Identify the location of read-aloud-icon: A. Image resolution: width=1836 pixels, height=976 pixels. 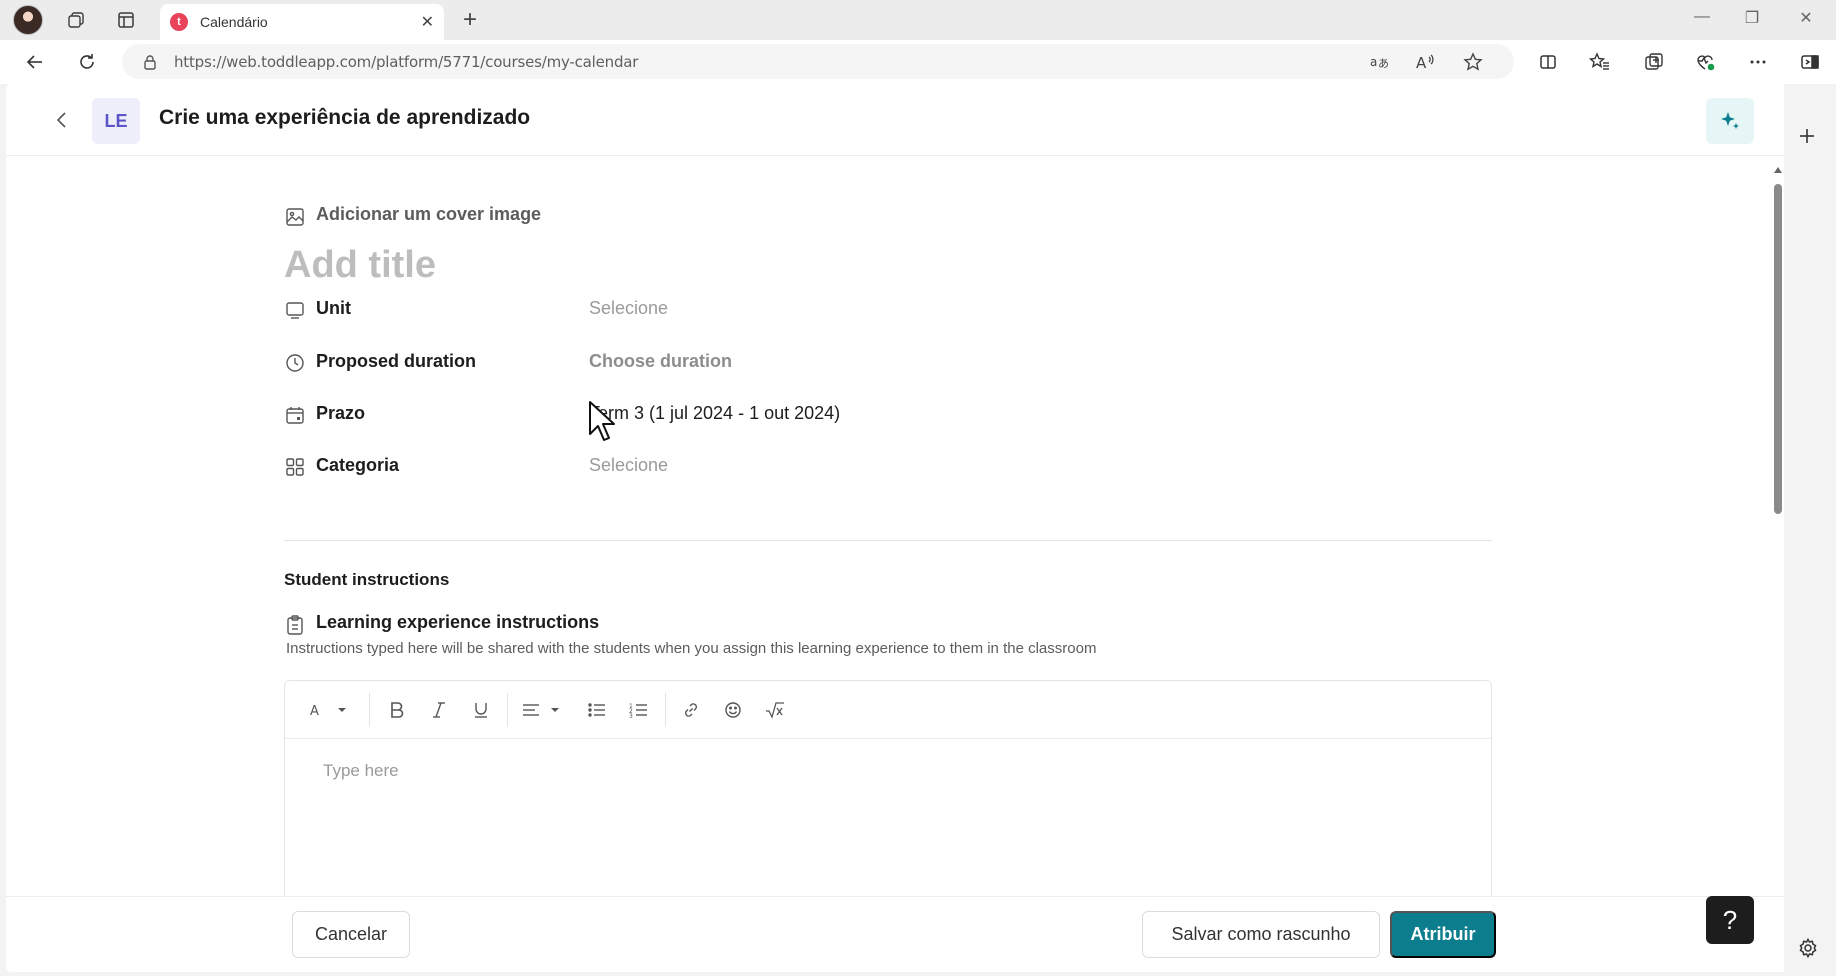
(1425, 62).